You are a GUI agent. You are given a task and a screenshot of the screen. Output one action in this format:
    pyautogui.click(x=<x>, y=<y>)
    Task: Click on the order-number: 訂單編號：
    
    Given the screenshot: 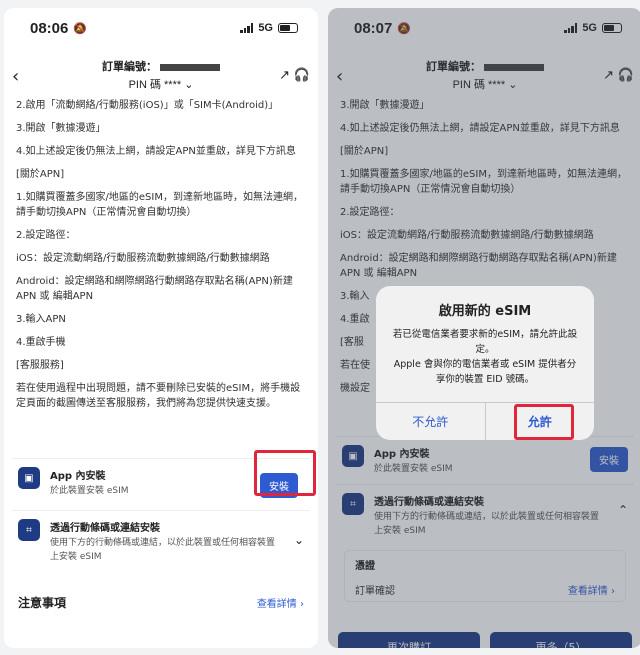 What is the action you would take?
    pyautogui.click(x=161, y=66)
    